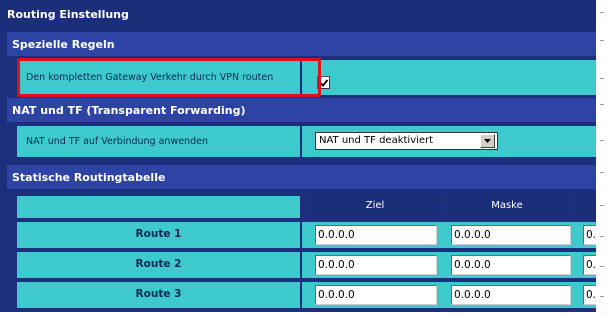 The height and width of the screenshot is (315, 607). Describe the element at coordinates (158, 295) in the screenshot. I see `route-label: Route 3` at that location.